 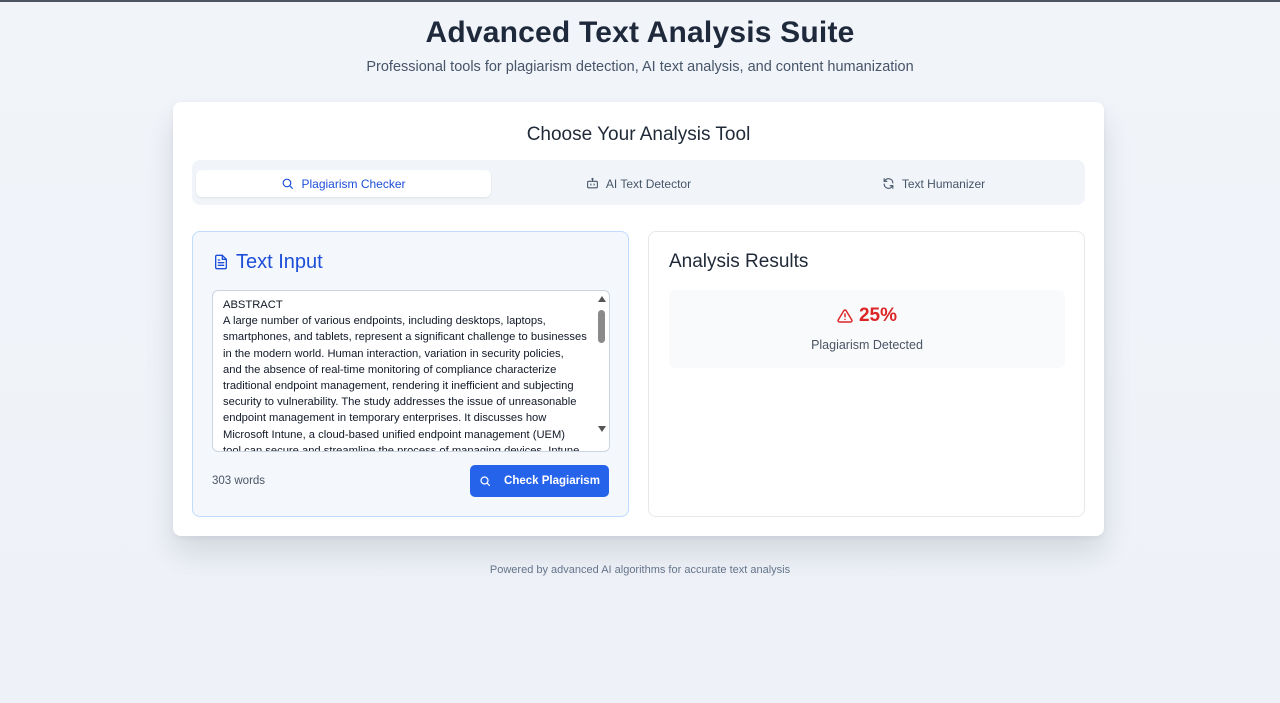 What do you see at coordinates (845, 316) in the screenshot?
I see `warning-triangle-icon` at bounding box center [845, 316].